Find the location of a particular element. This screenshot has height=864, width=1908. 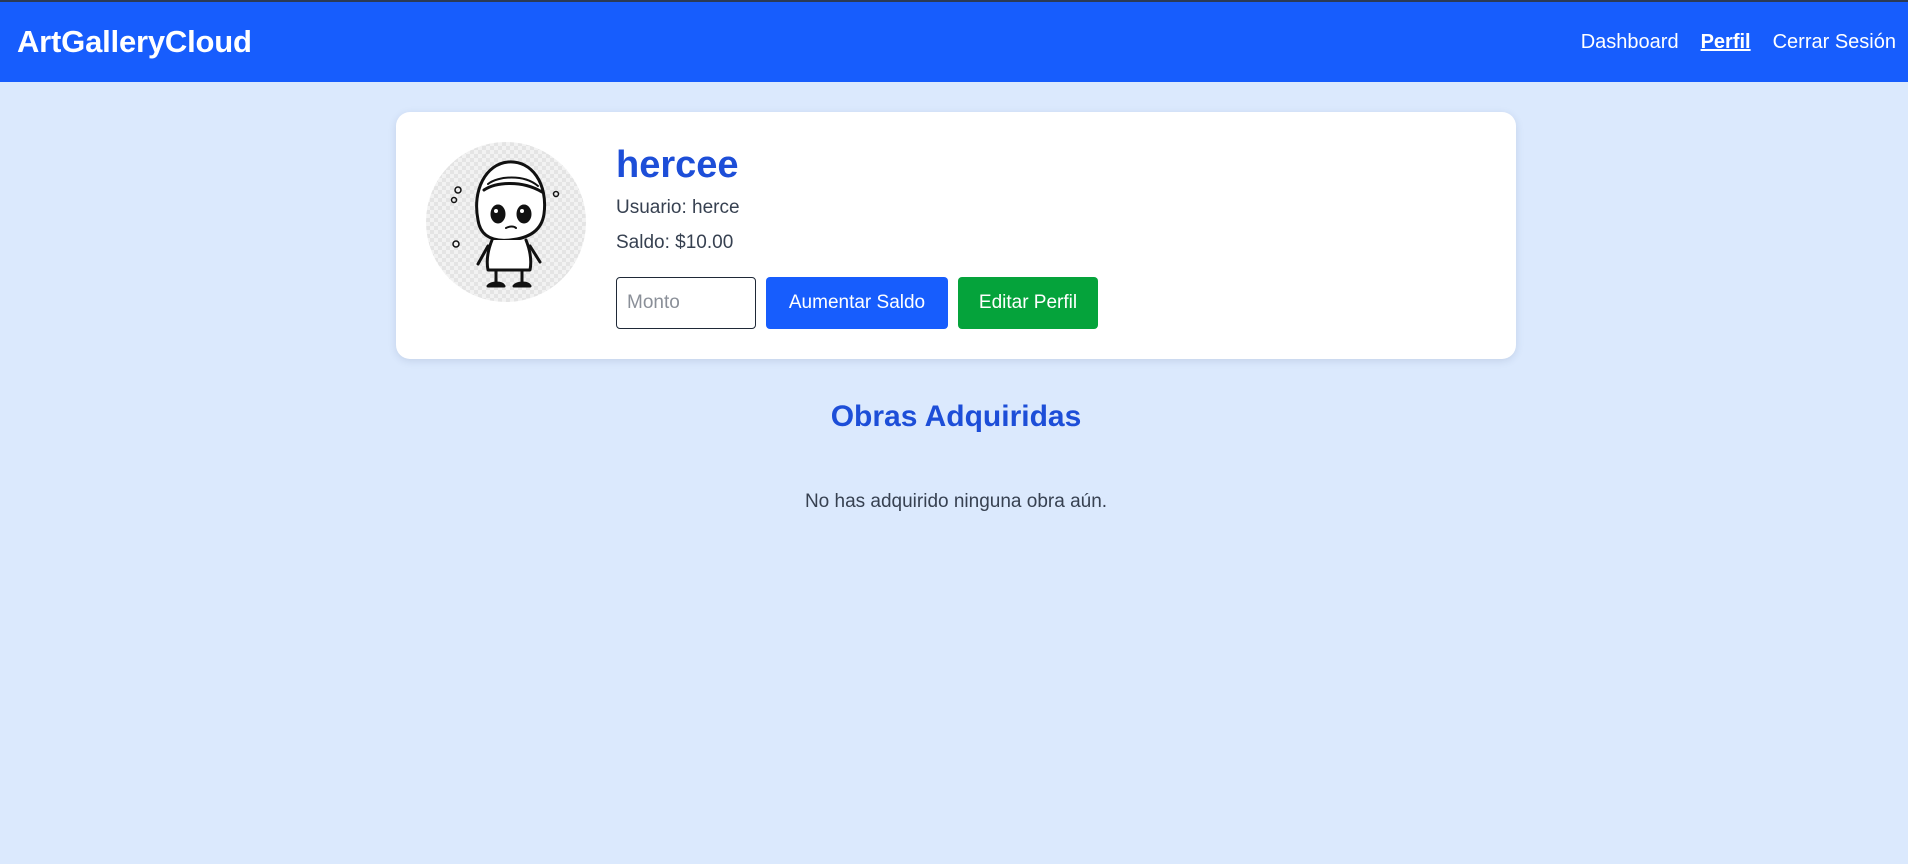

profile-info: hercee Usuario: herce Saldo: $10.00 is located at coordinates (678, 198).